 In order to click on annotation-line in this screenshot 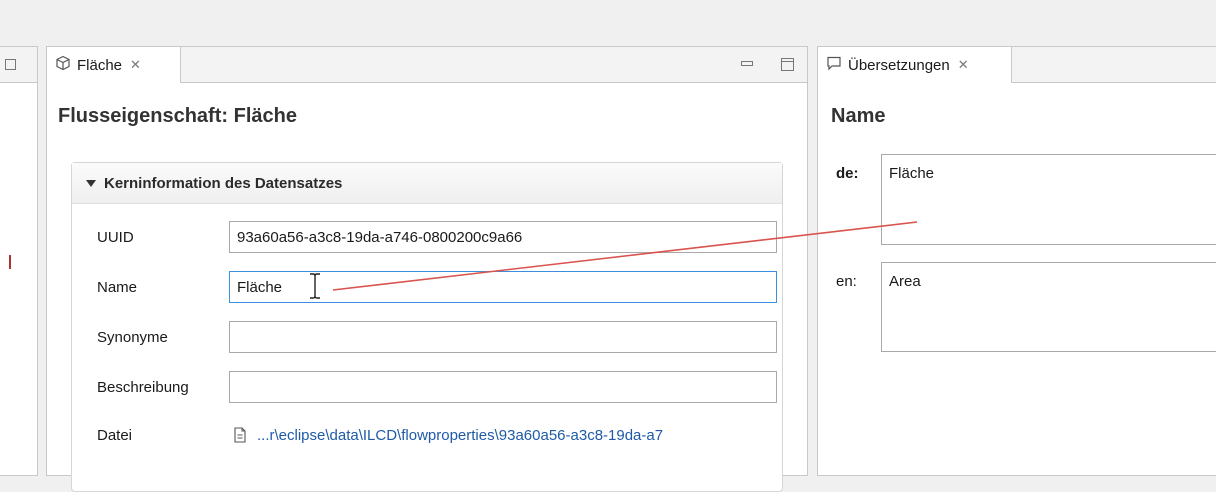, I will do `click(625, 256)`.